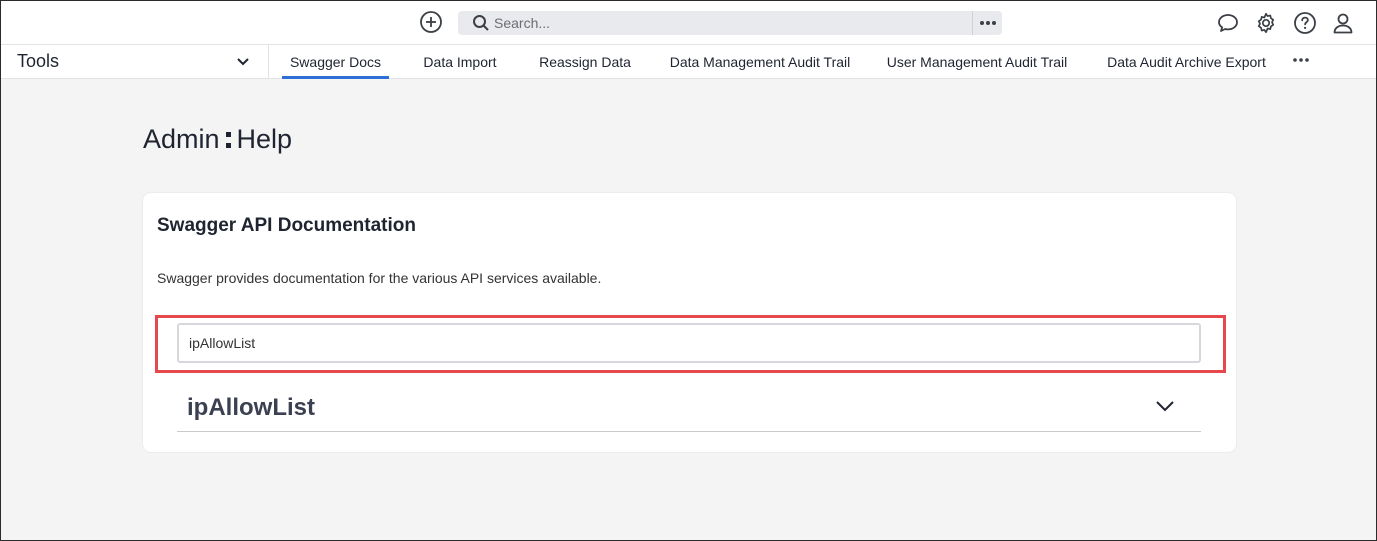 The width and height of the screenshot is (1377, 541). What do you see at coordinates (1305, 23) in the screenshot?
I see `help-circle-icon` at bounding box center [1305, 23].